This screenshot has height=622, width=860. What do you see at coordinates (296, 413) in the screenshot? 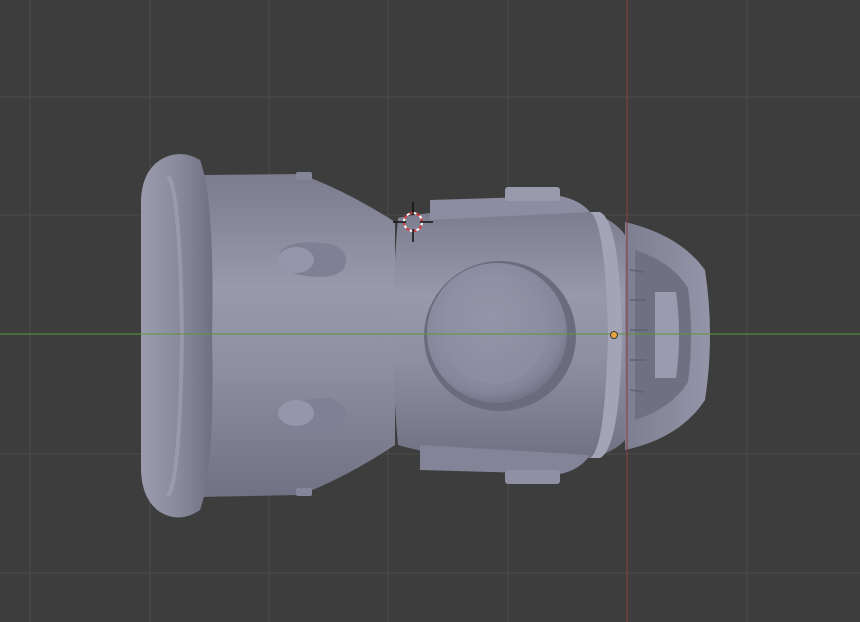
I see `lower-bolt-head` at bounding box center [296, 413].